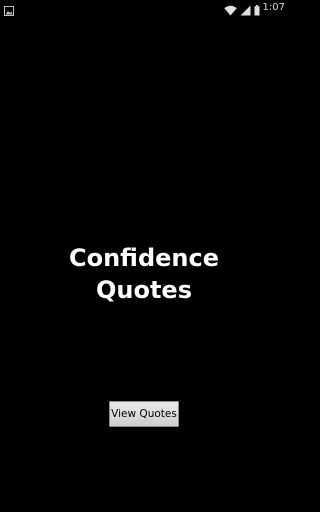  Describe the element at coordinates (273, 7) in the screenshot. I see `status-time: 1:07` at that location.